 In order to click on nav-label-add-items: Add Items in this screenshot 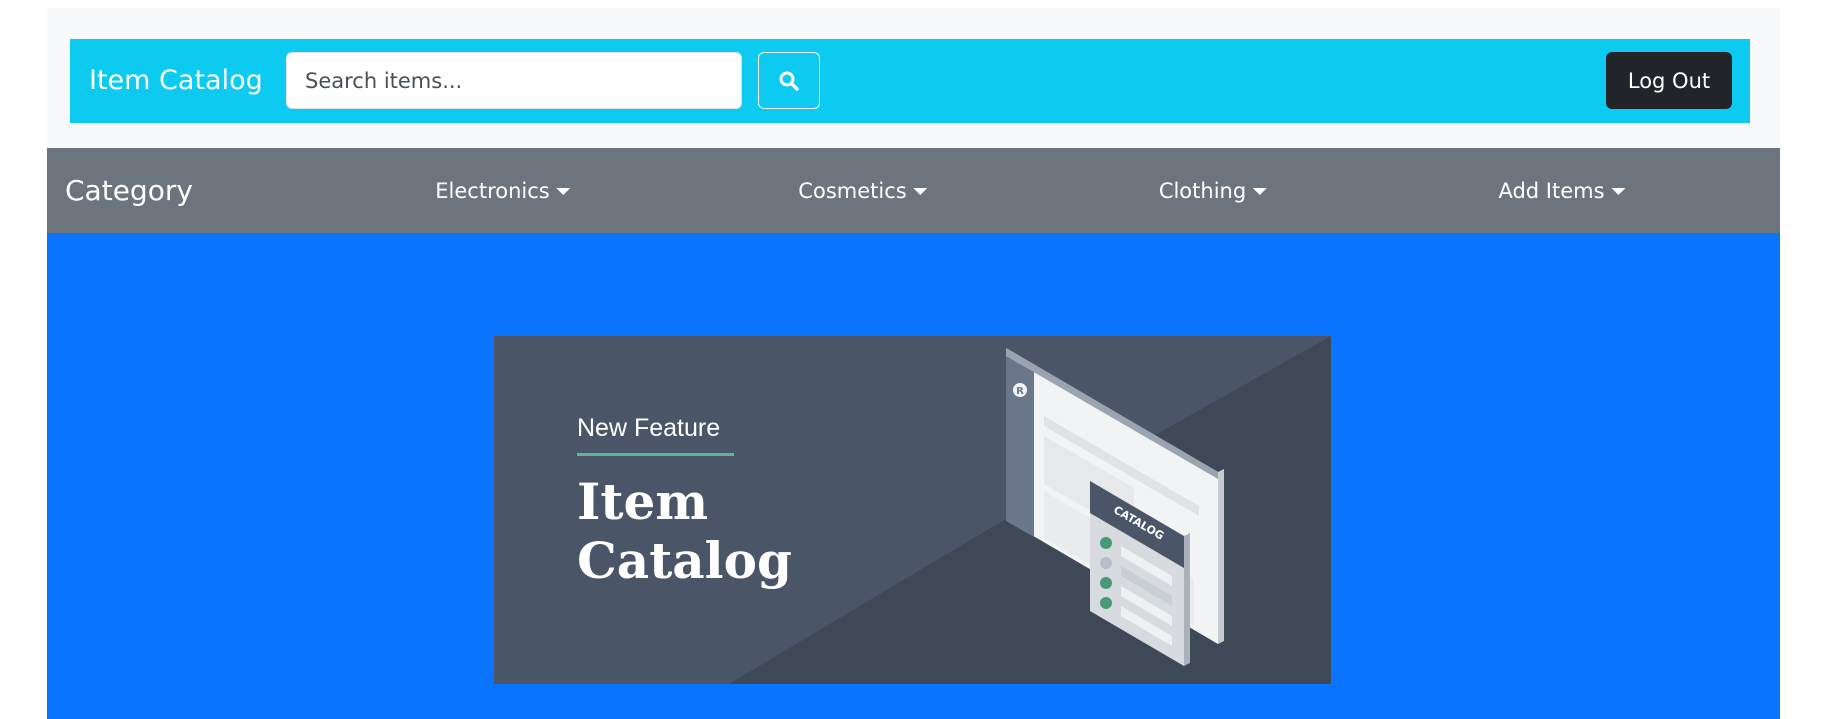, I will do `click(1551, 190)`.